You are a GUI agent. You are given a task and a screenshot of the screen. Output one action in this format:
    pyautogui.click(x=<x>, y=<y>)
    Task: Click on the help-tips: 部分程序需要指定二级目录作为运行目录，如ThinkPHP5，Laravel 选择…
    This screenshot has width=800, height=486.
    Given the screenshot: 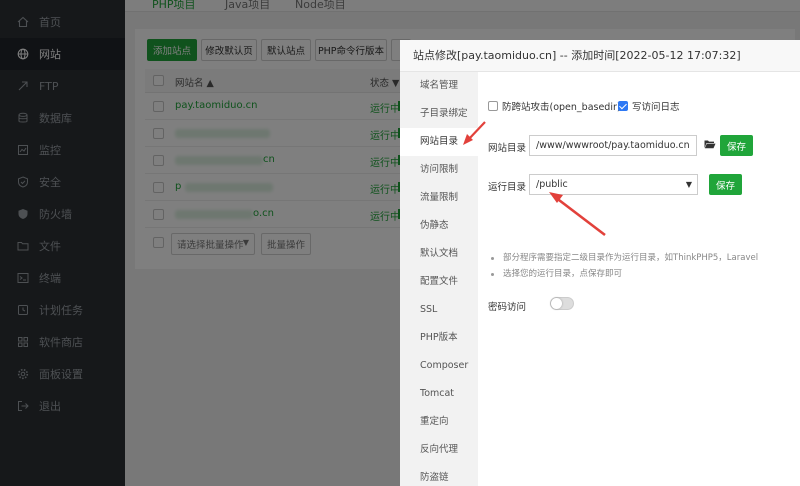 What is the action you would take?
    pyautogui.click(x=623, y=266)
    